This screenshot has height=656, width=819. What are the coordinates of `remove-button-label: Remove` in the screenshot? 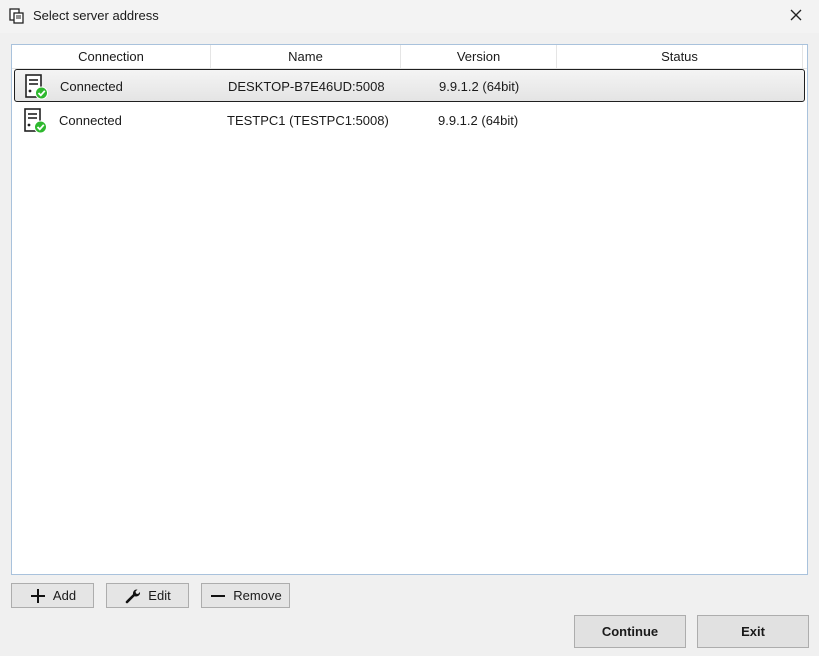 It's located at (257, 595).